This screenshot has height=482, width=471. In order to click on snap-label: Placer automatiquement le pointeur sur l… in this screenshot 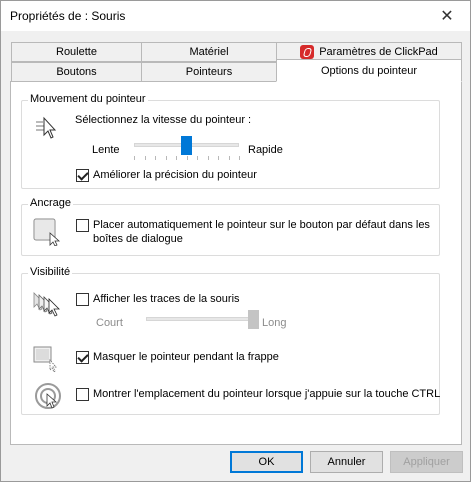, I will do `click(261, 225)`.